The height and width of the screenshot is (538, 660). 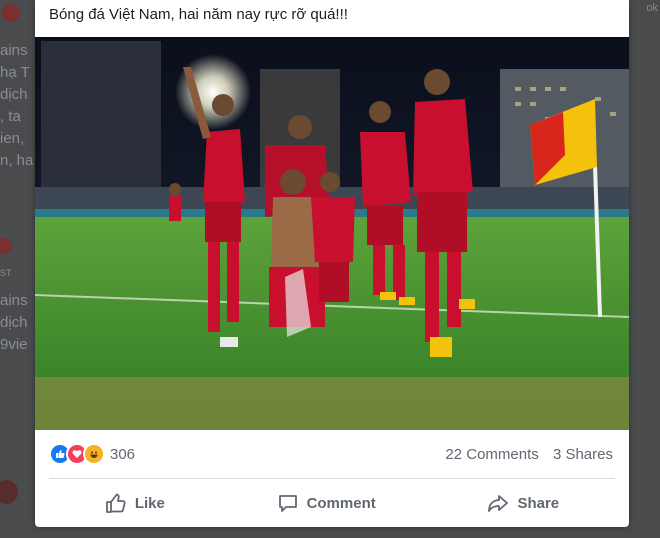 What do you see at coordinates (288, 503) in the screenshot?
I see `comment-icon` at bounding box center [288, 503].